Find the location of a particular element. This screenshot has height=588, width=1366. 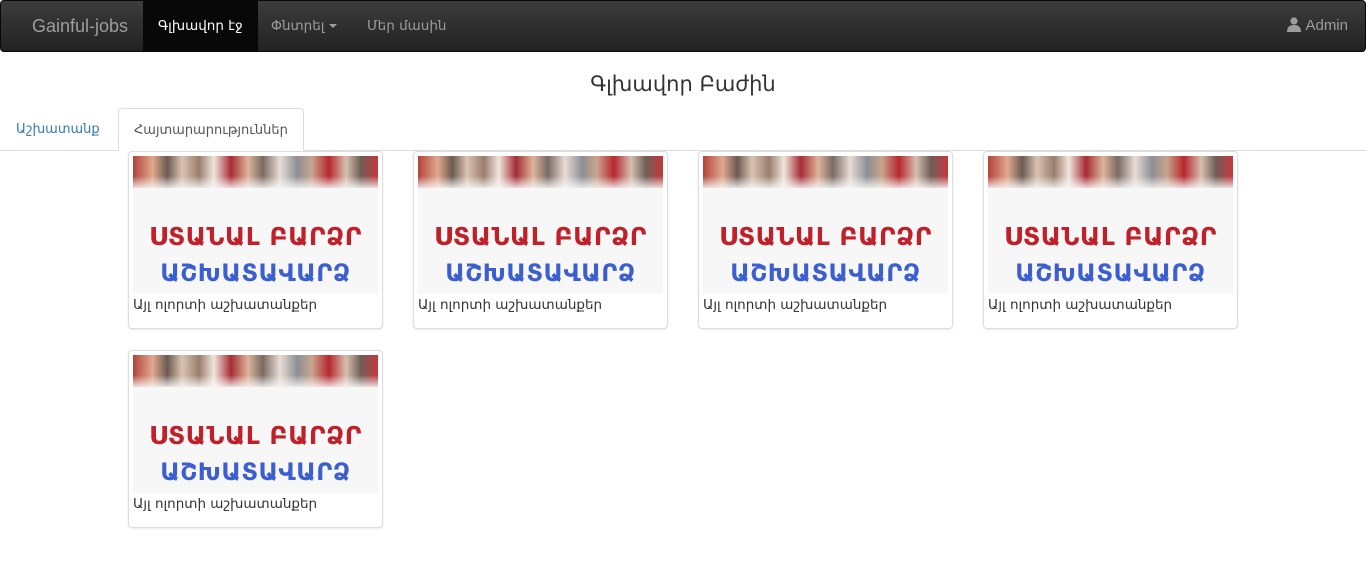

tab-jobs: Աշխատանք is located at coordinates (58, 129).